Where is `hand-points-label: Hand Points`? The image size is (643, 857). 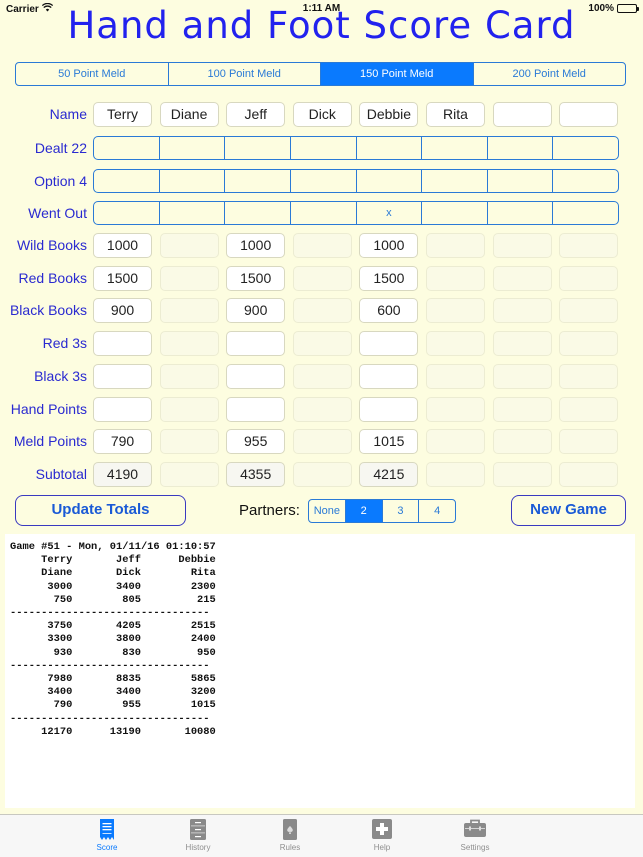
hand-points-label: Hand Points is located at coordinates (48, 409).